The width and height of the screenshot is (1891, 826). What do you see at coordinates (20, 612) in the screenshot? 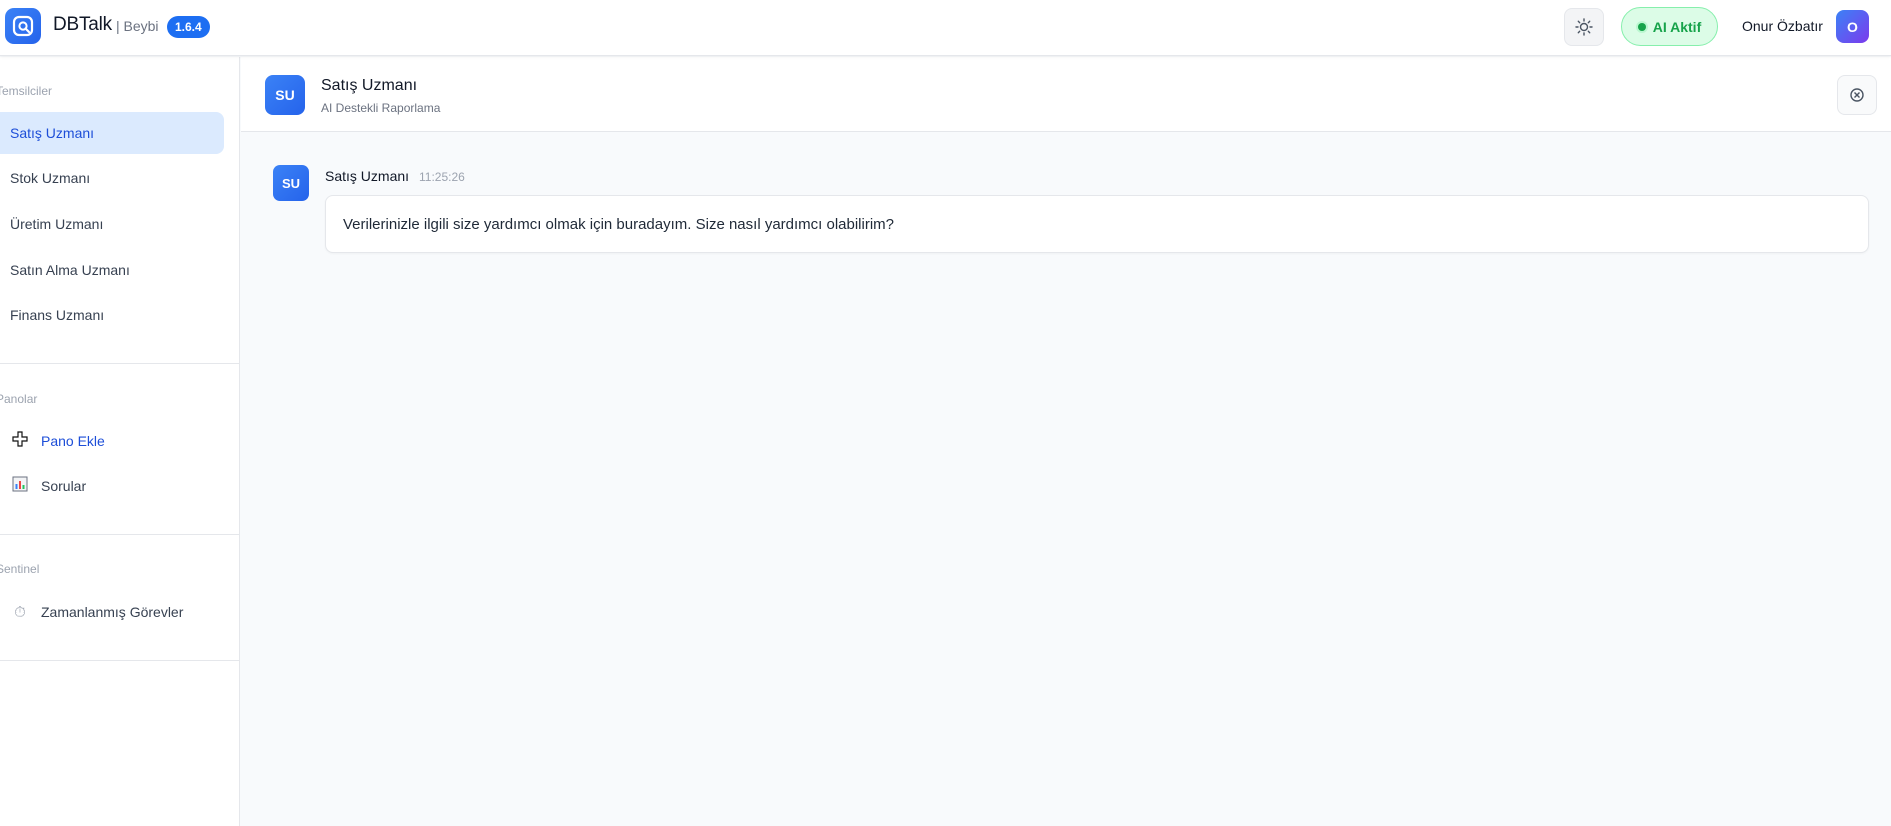
I see `stopwatch-icon: ⏱` at bounding box center [20, 612].